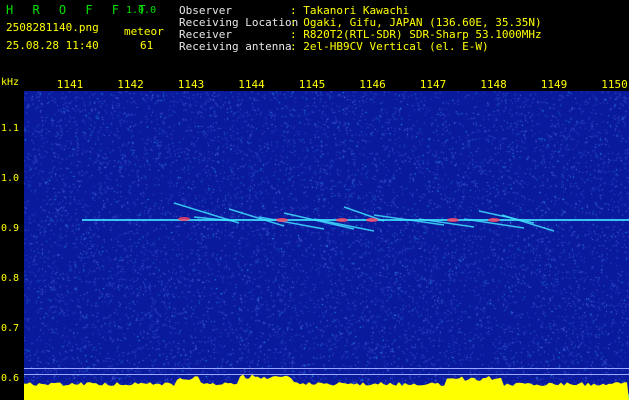  Describe the element at coordinates (433, 84) in the screenshot. I see `x-tick-label: 1147` at that location.